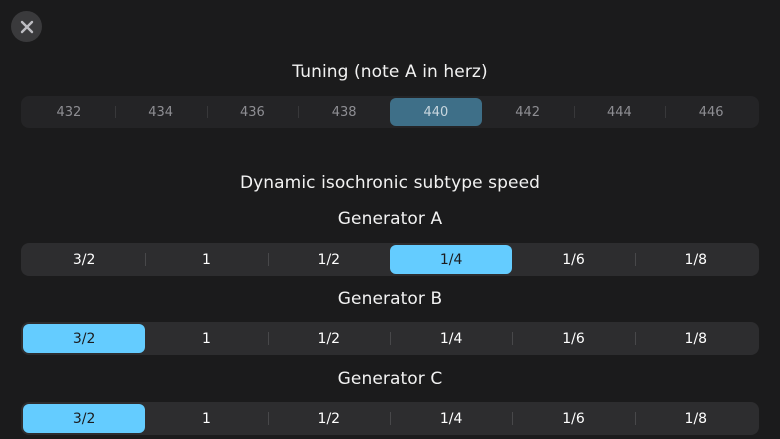  I want to click on generator-a-option-1-8: 1/8, so click(695, 259).